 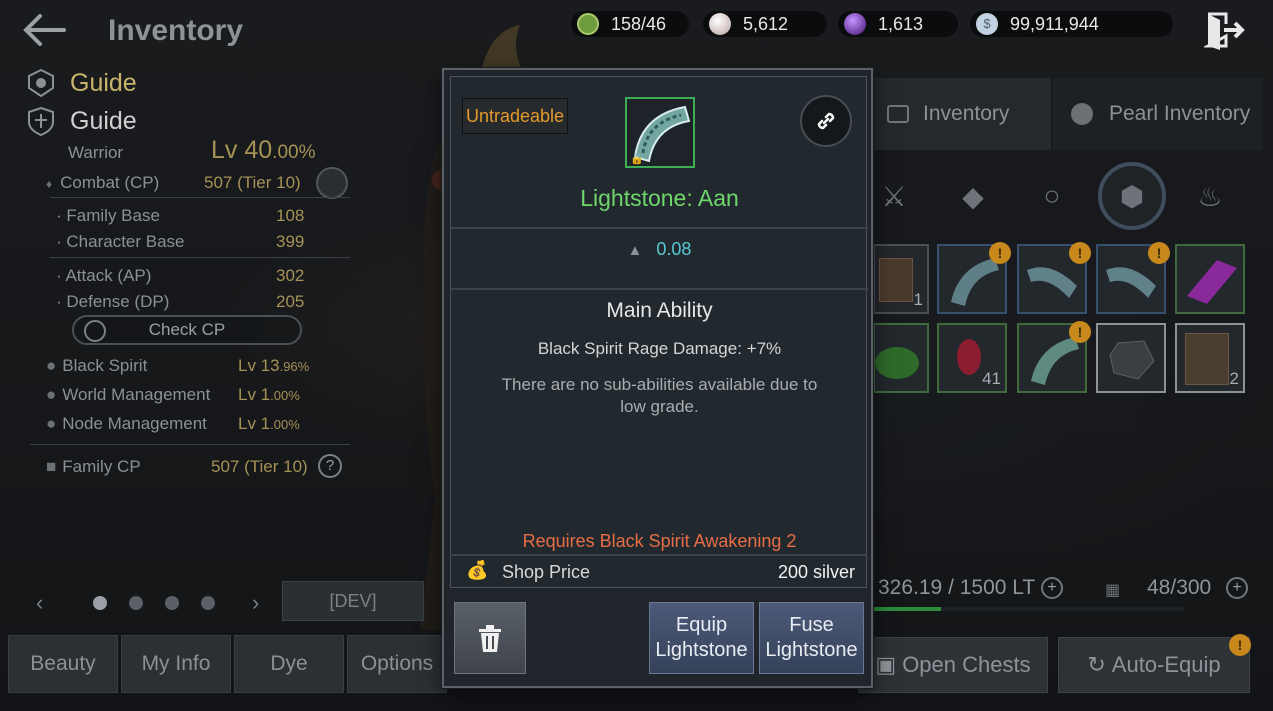 What do you see at coordinates (289, 664) in the screenshot?
I see `tab-dye: Dye` at bounding box center [289, 664].